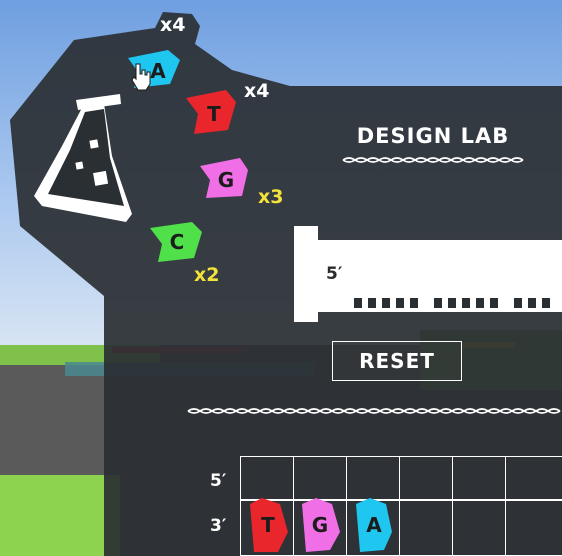 The height and width of the screenshot is (556, 562). I want to click on strand-piece-t-letter: T, so click(268, 525).